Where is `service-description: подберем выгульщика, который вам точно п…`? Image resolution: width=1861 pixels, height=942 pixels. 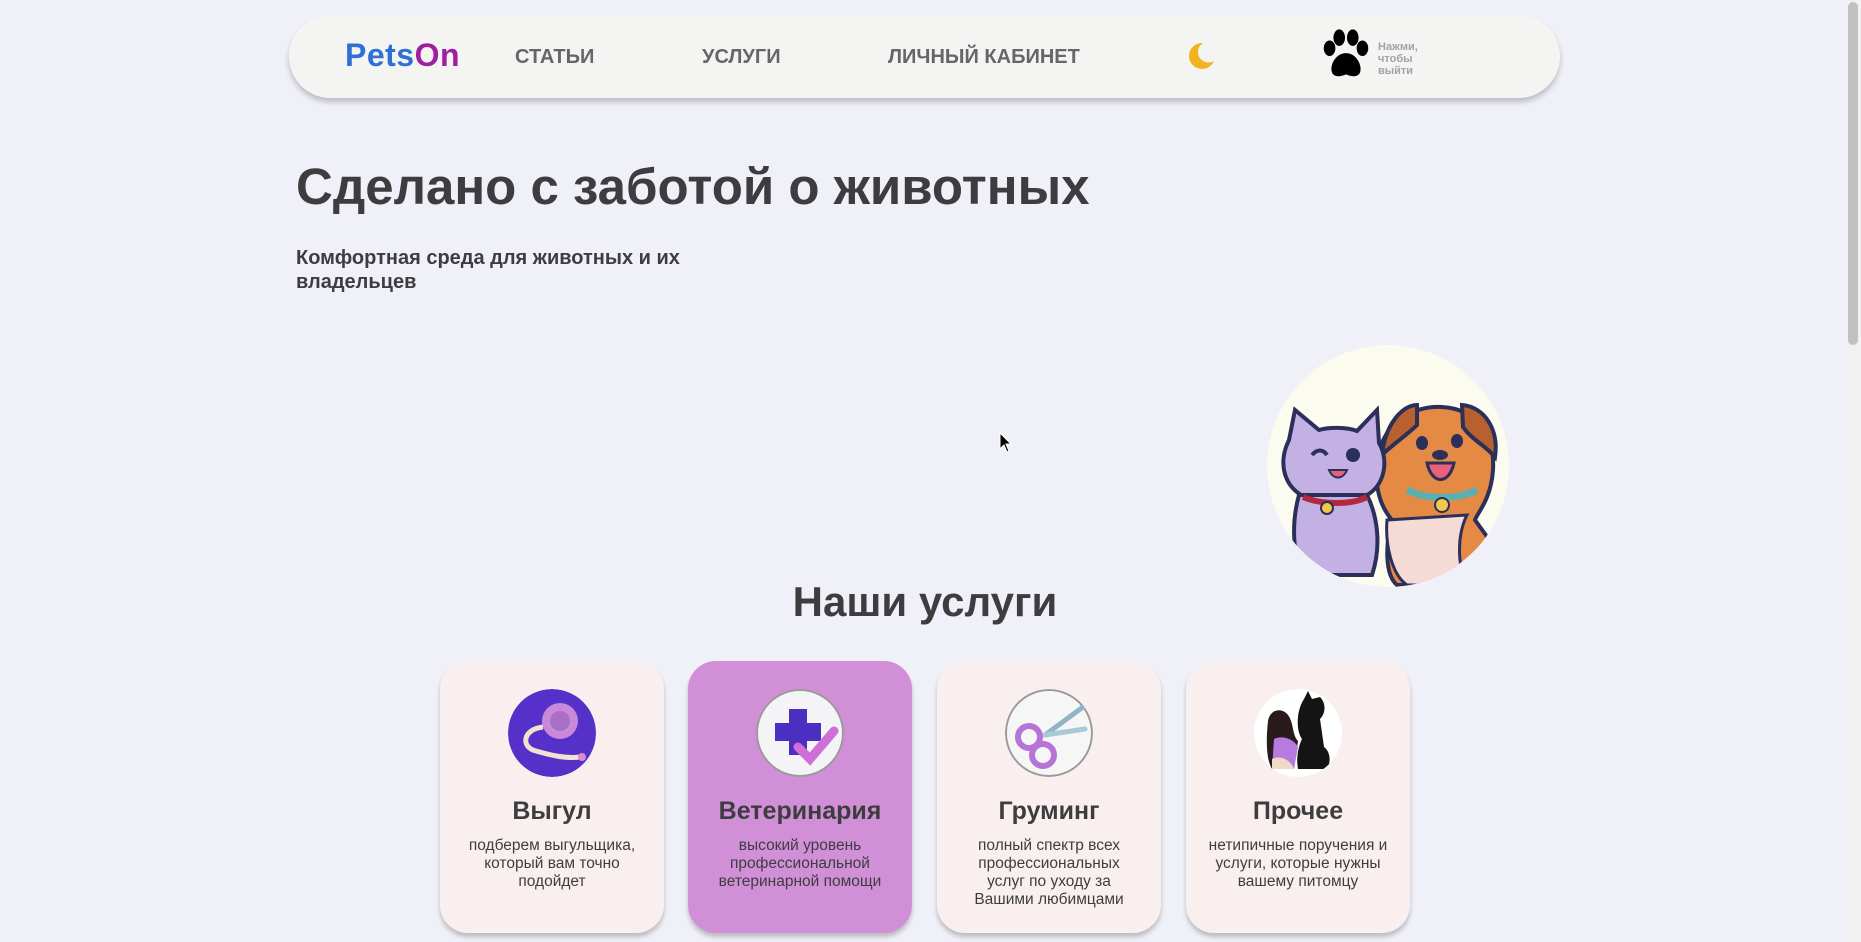 service-description: подберем выгульщика, который вам точно п… is located at coordinates (552, 863).